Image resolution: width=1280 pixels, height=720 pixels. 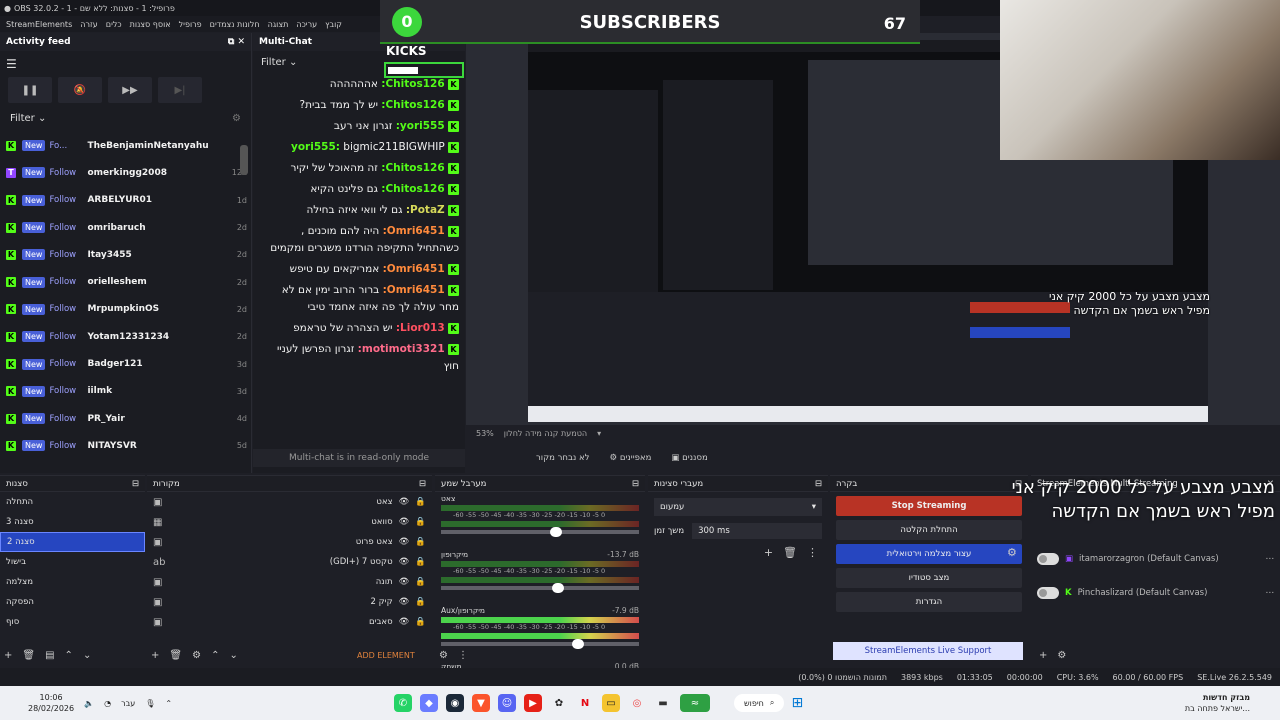 What do you see at coordinates (599, 433) in the screenshot?
I see `zoom-dropdown-icon: ▾` at bounding box center [599, 433].